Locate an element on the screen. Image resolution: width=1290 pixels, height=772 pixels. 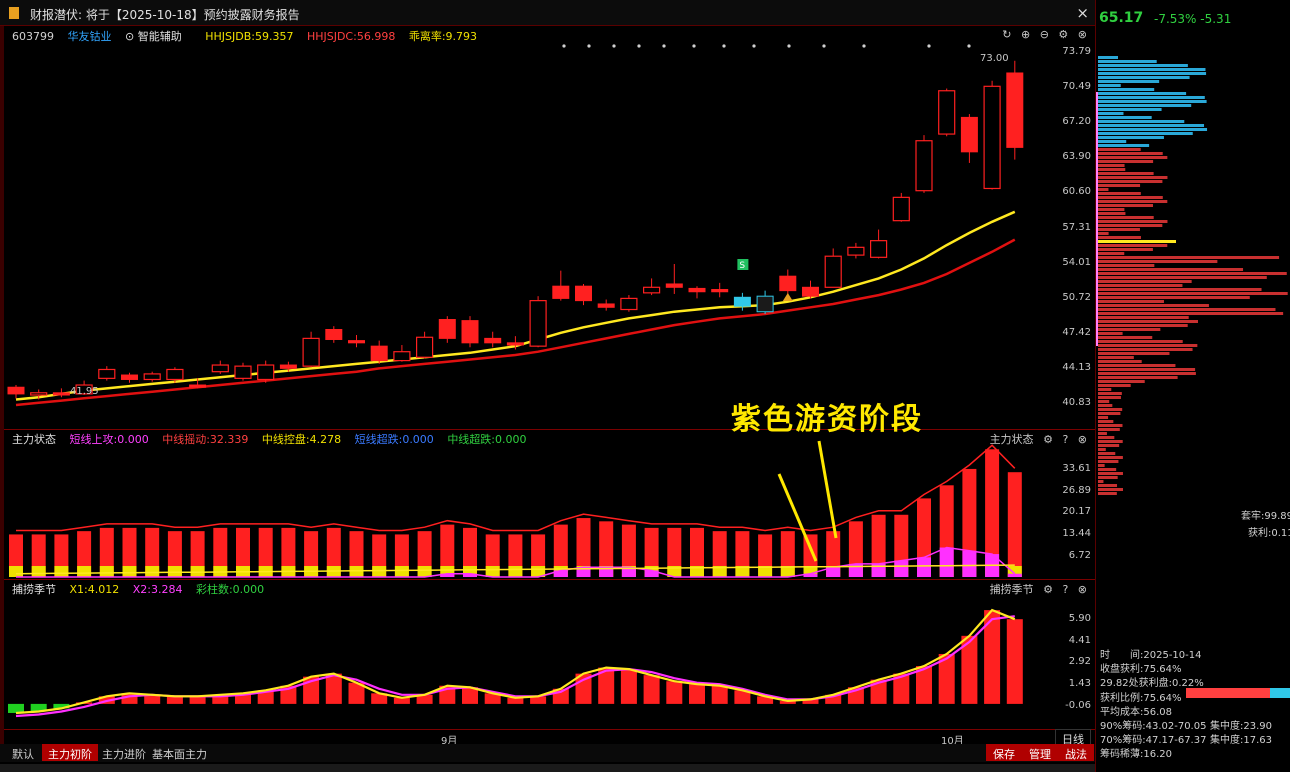
close-button: × is located at coordinates (1082, 13).